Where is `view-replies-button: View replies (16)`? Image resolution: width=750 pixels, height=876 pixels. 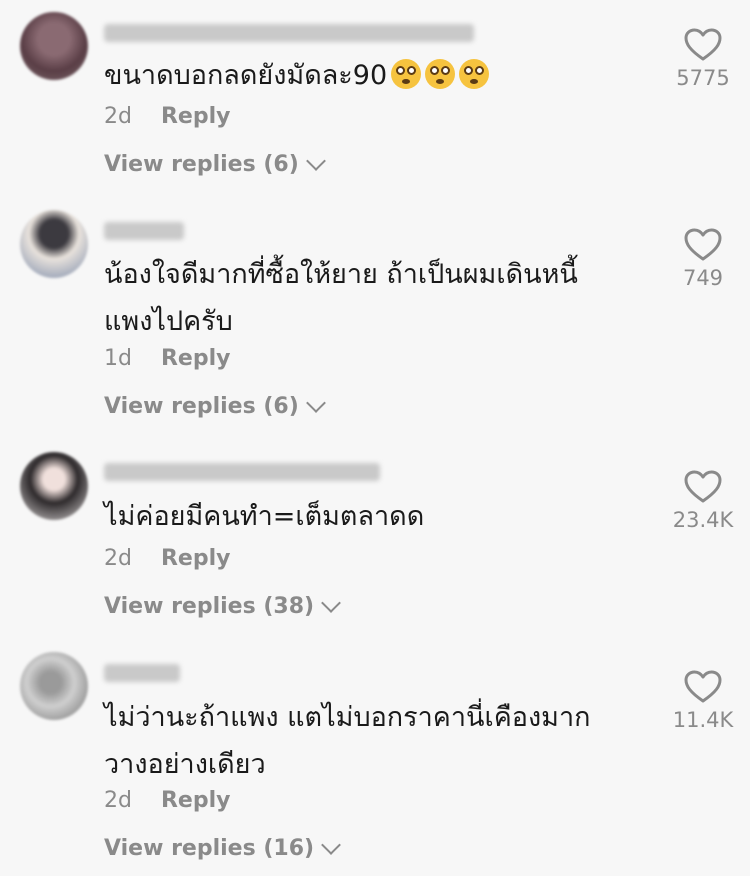
view-replies-button: View replies (16) is located at coordinates (222, 847).